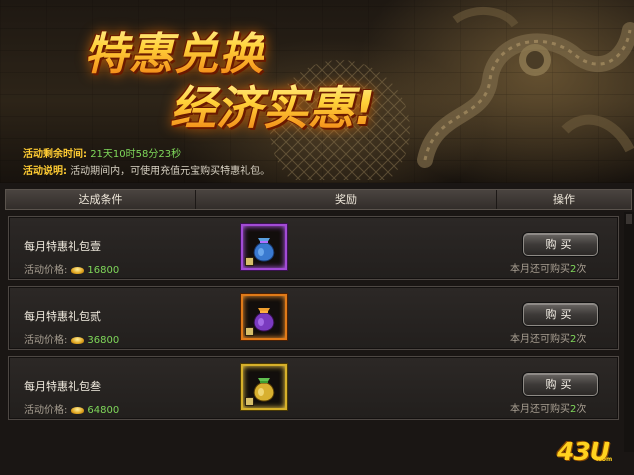 This screenshot has height=475, width=634. Describe the element at coordinates (272, 105) in the screenshot. I see `banner-title-line2: 经济实惠!` at that location.